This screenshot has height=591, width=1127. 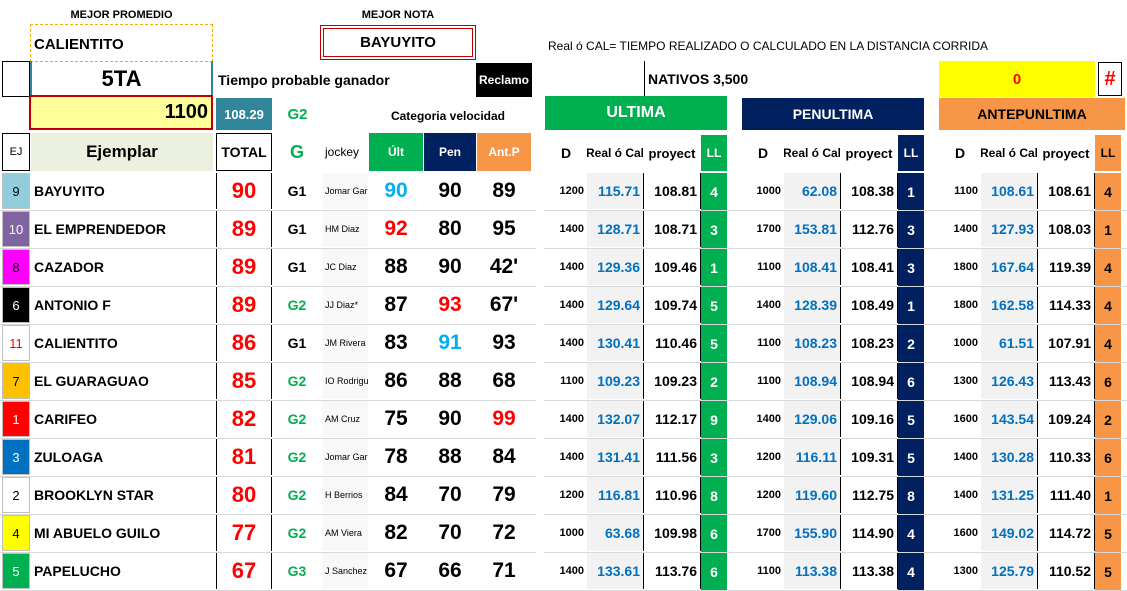 I want to click on u-projected: 109.23, so click(x=672, y=381).